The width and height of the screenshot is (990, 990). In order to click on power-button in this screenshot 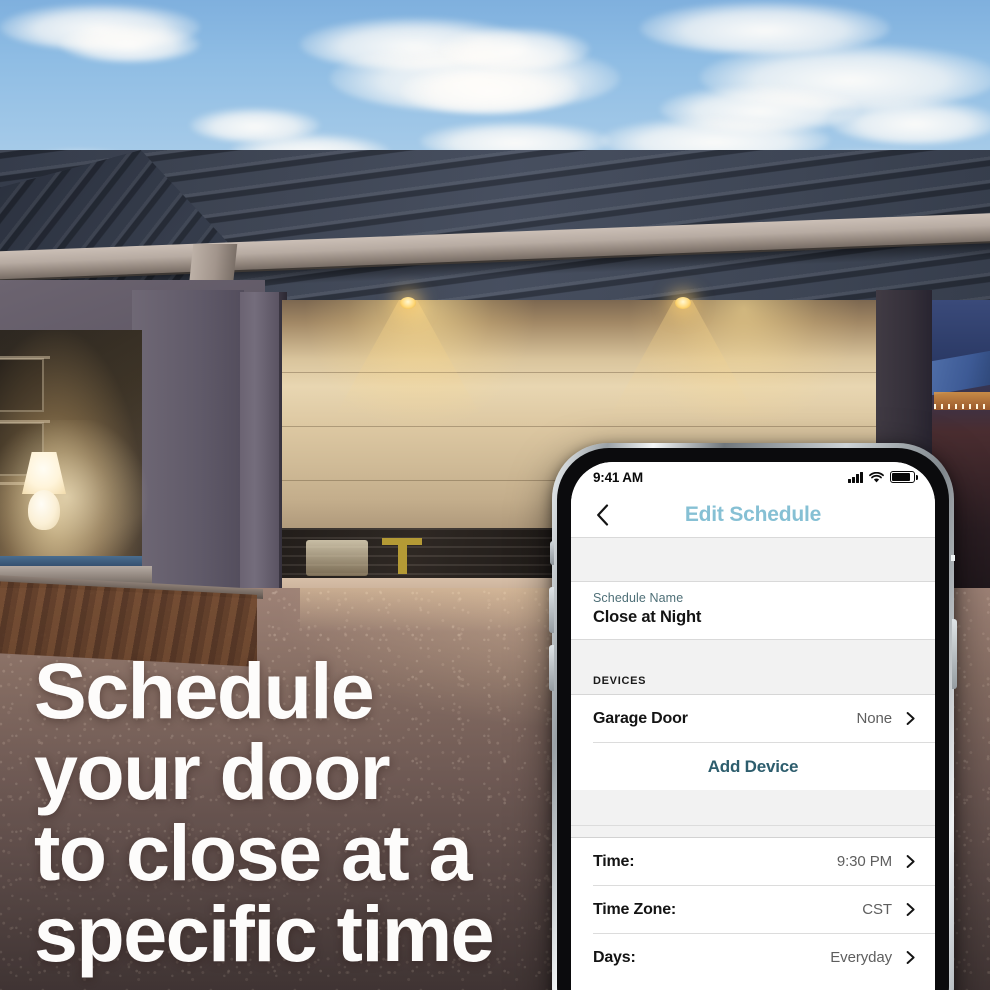, I will do `click(954, 654)`.